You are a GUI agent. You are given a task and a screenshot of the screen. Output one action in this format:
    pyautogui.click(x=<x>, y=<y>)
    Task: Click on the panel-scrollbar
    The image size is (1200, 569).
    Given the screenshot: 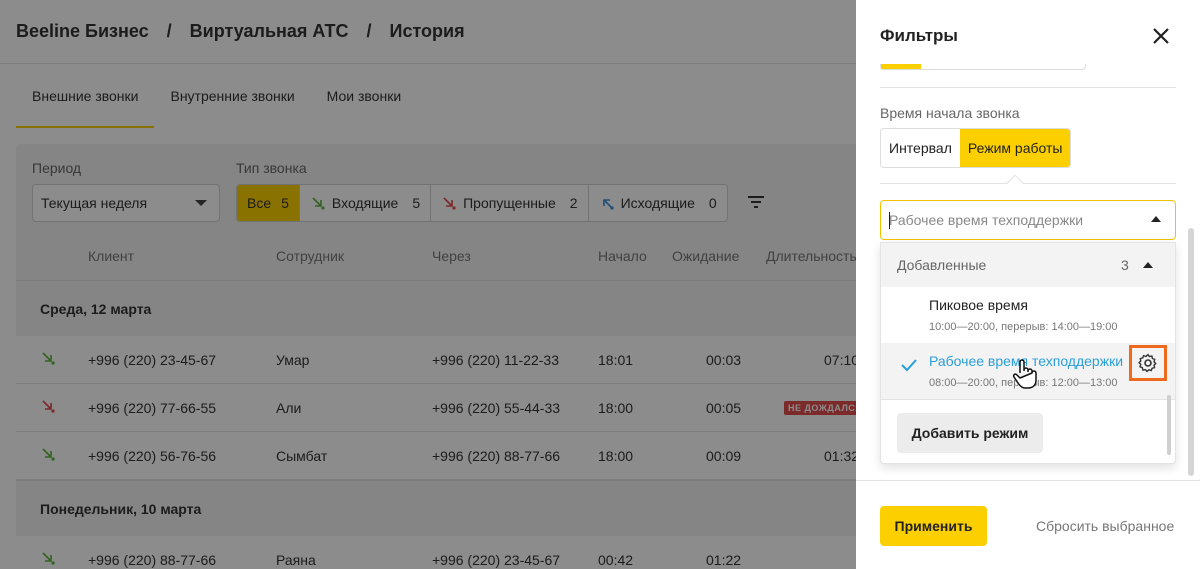 What is the action you would take?
    pyautogui.click(x=1191, y=352)
    